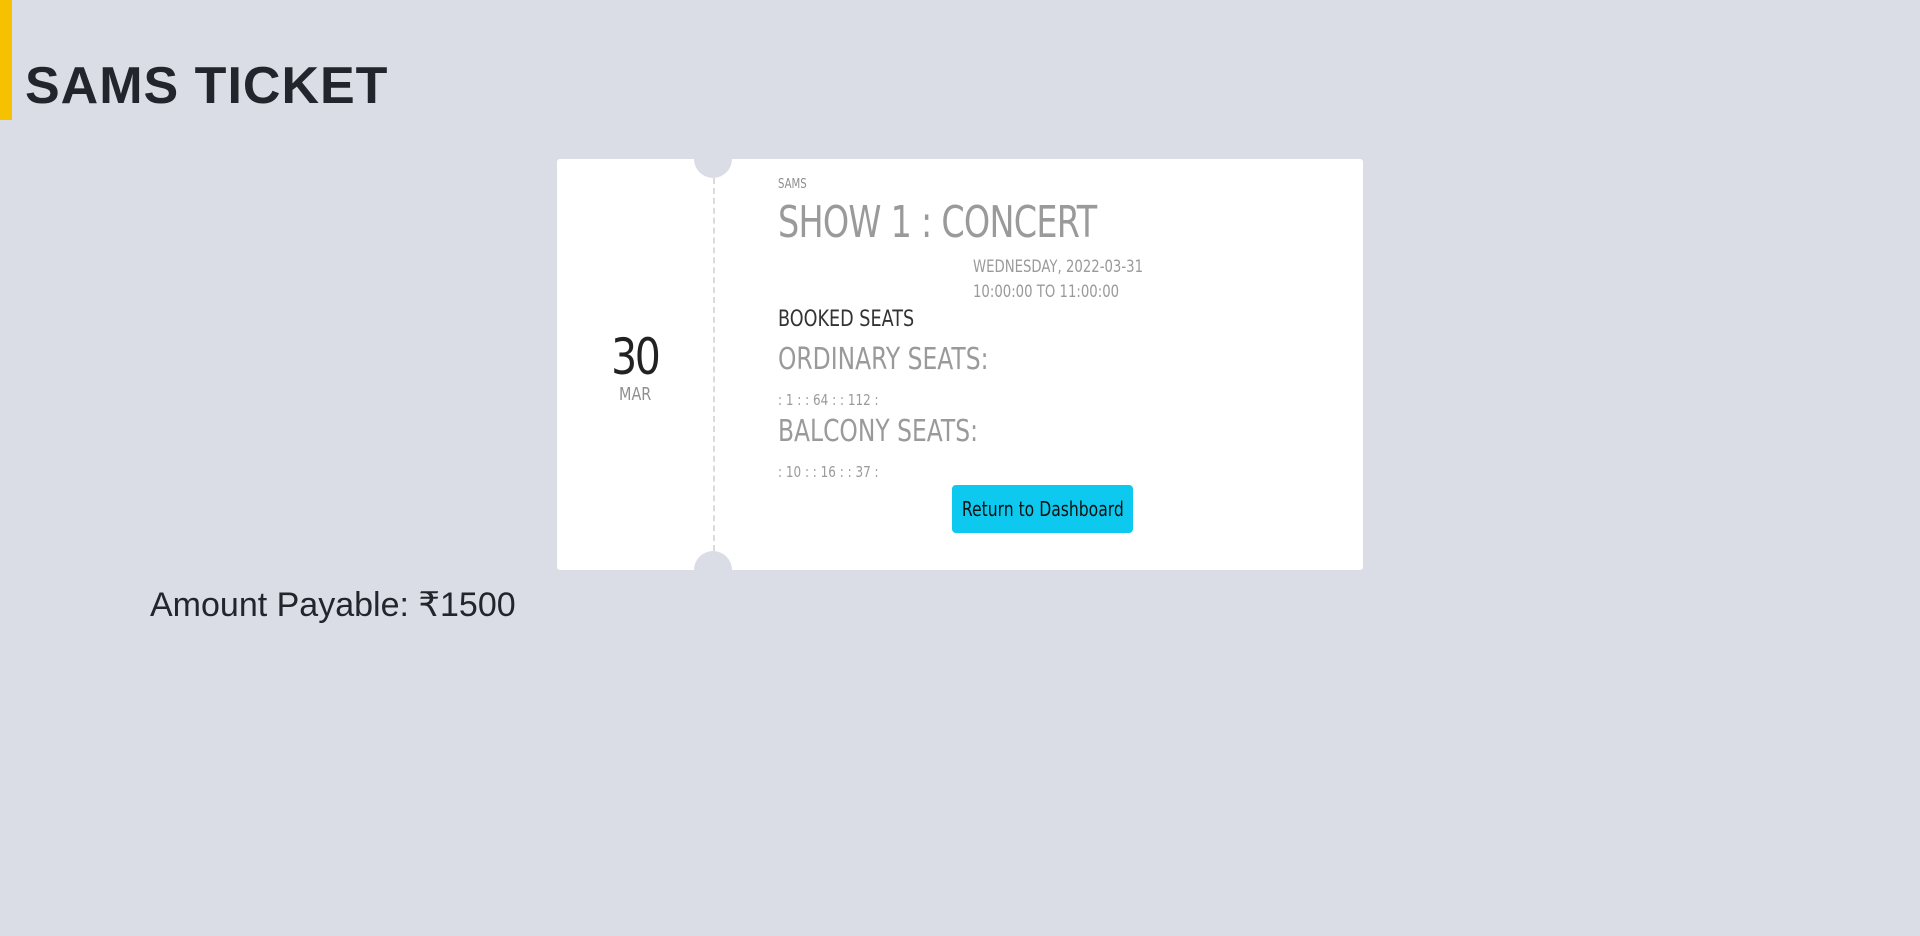 This screenshot has width=1920, height=936. What do you see at coordinates (333, 605) in the screenshot?
I see `amount-payable: Amount Payable: ₹1500` at bounding box center [333, 605].